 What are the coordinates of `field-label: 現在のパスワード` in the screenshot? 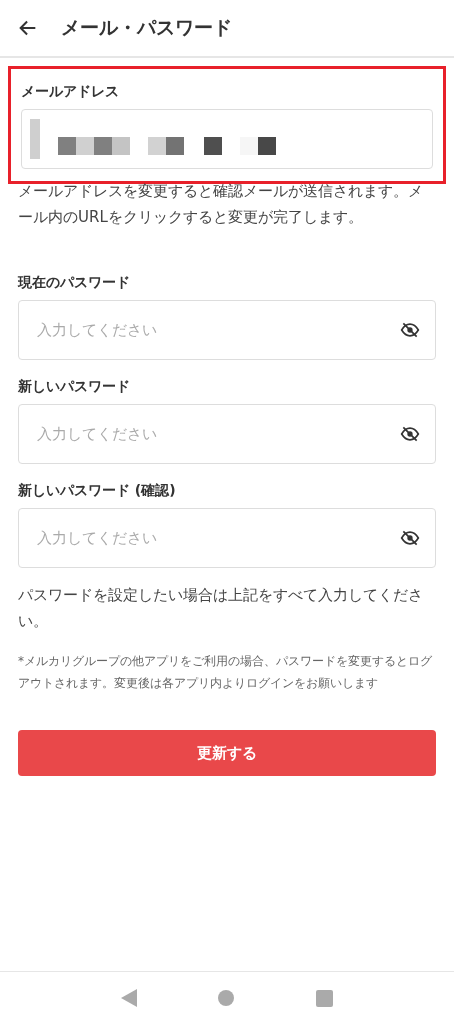 It's located at (74, 283).